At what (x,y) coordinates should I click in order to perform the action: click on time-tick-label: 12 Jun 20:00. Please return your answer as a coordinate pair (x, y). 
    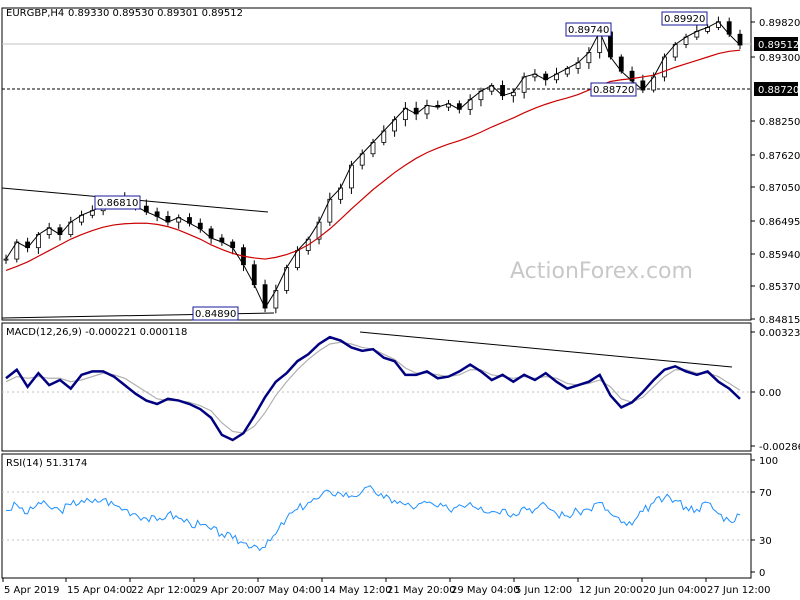
    Looking at the image, I should click on (611, 590).